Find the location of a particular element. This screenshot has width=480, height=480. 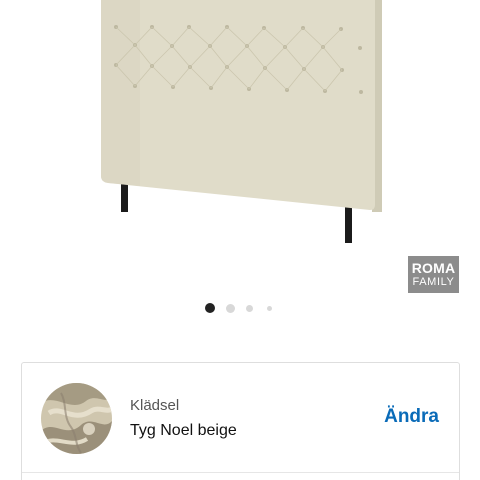

brand-logo-line2: FAMILY is located at coordinates (433, 282).